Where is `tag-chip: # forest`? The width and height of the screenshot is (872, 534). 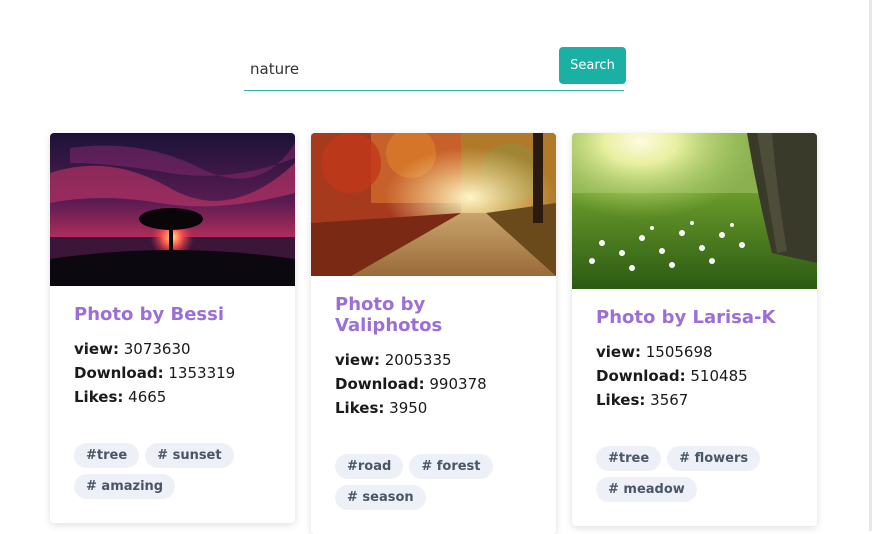 tag-chip: # forest is located at coordinates (451, 466).